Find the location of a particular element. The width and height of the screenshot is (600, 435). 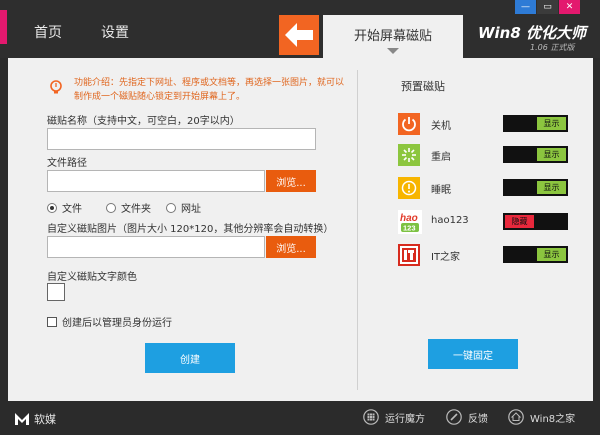

tile-name-label: 磁贴名称（支持中文，可空白，20字以内） is located at coordinates (143, 121).